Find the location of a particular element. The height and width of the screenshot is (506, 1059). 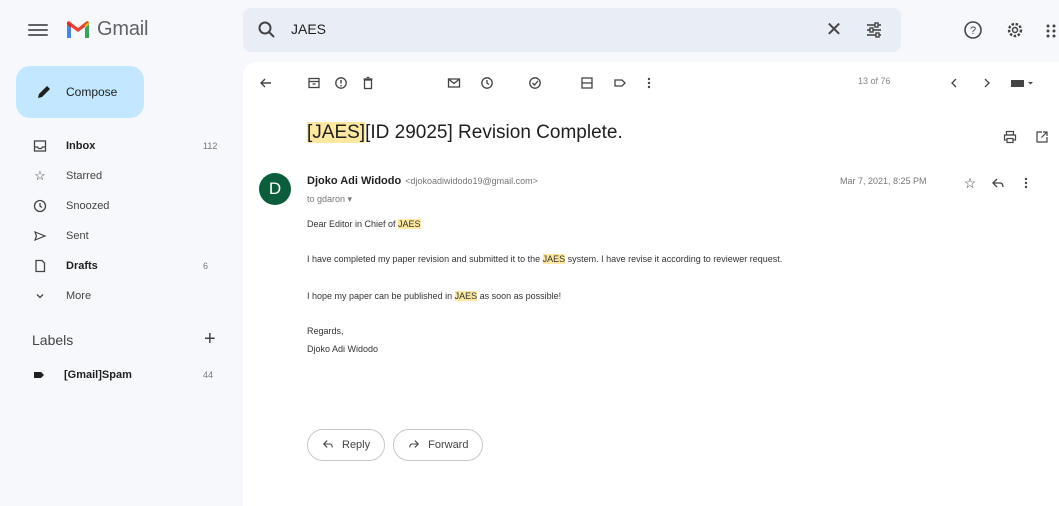

body-greeting: Dear Editor in Chief of JAES is located at coordinates (364, 224).